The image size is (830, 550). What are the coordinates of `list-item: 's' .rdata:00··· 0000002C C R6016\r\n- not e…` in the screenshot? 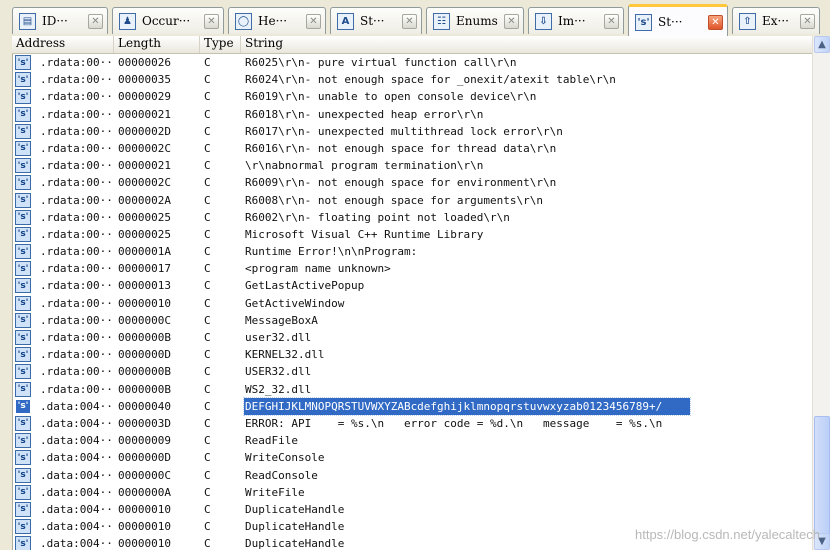 It's located at (412, 148).